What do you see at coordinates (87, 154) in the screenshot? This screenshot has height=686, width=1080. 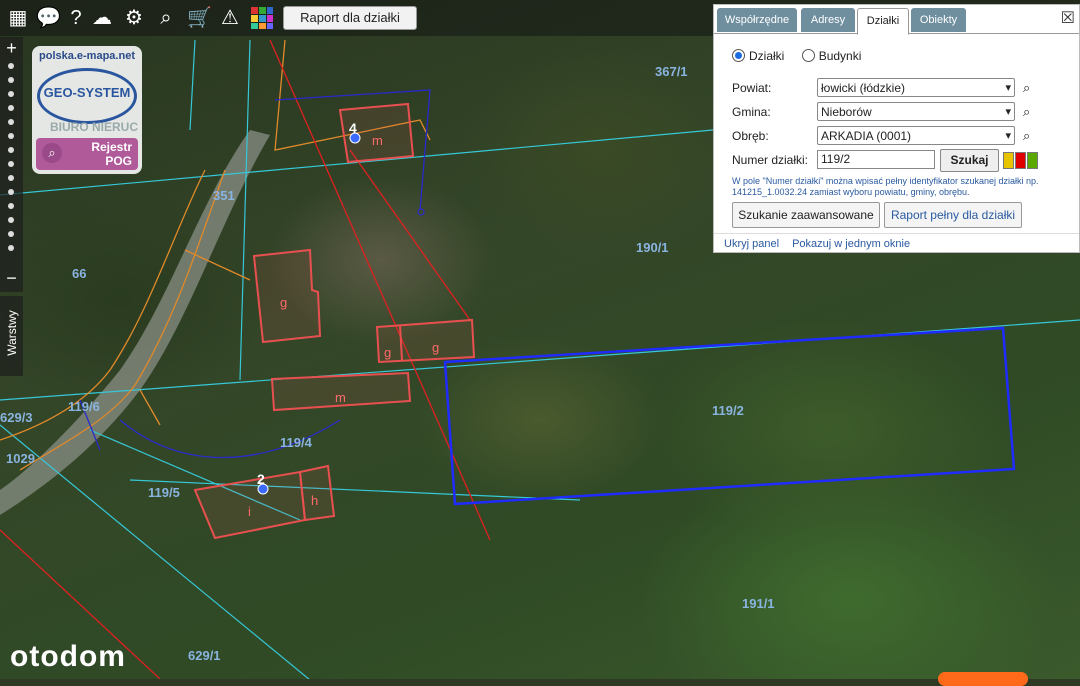 I see `rejestr-pog-button: ⌕ Rejestr POG` at bounding box center [87, 154].